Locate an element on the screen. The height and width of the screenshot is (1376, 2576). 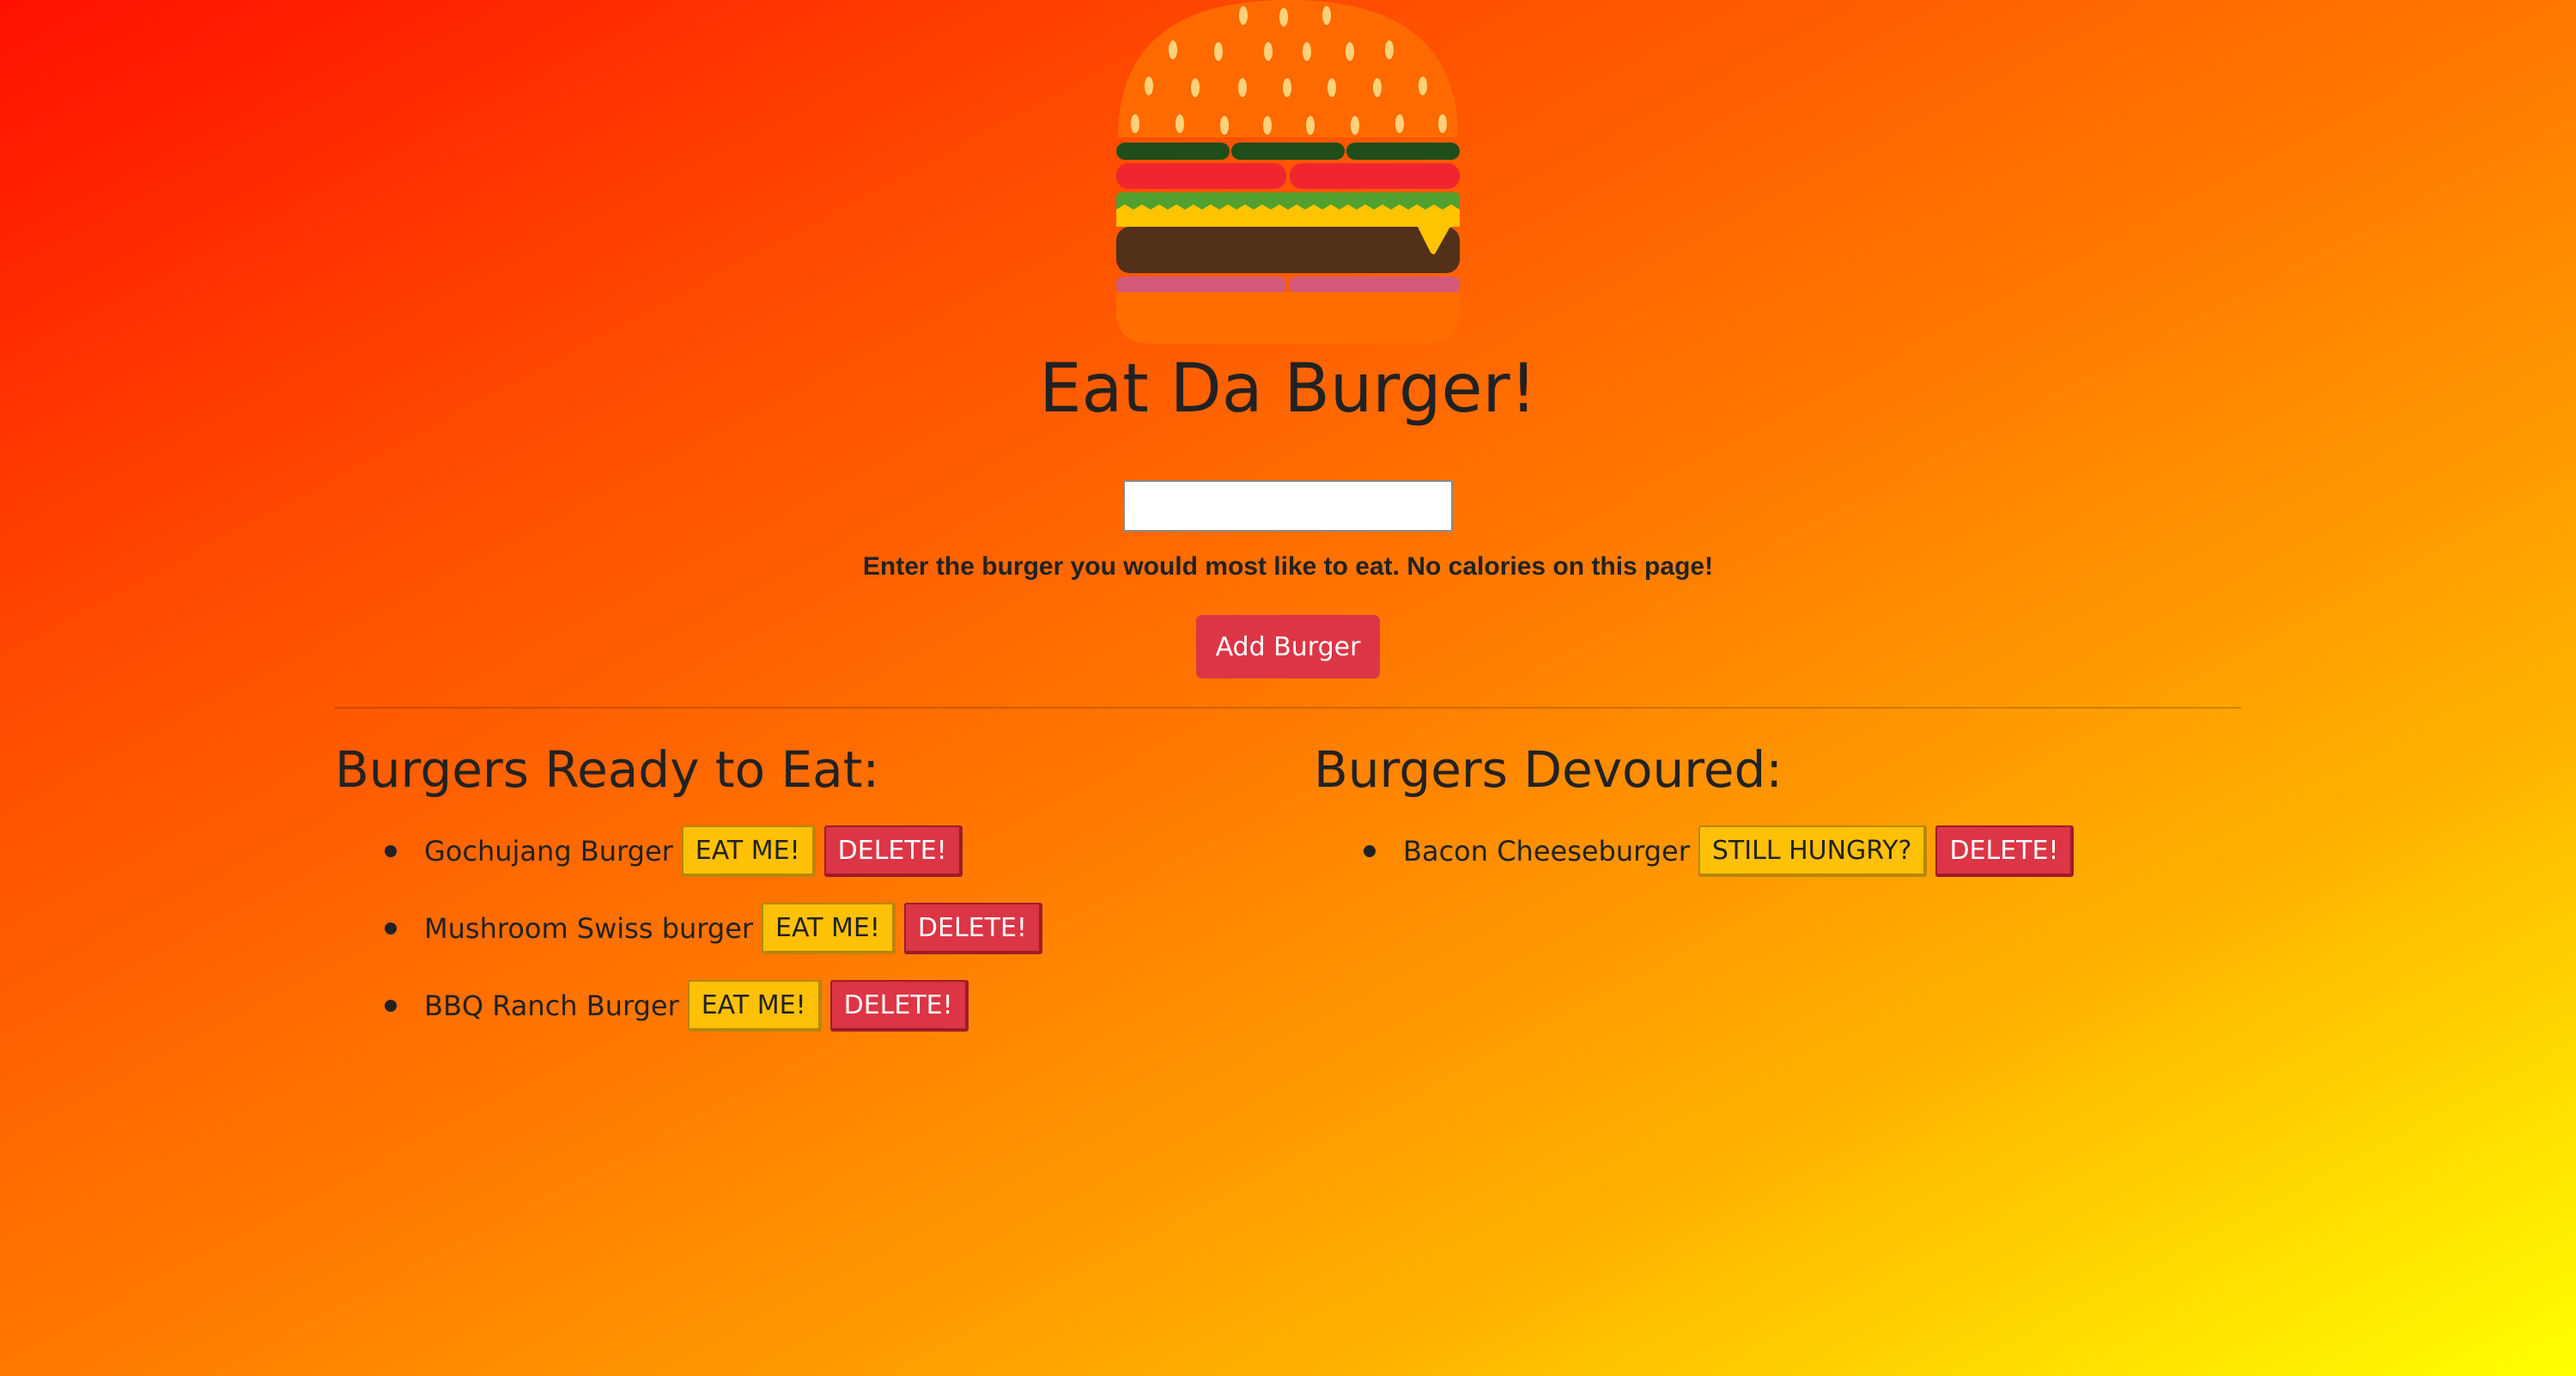
list-item: BBQ Ranch Burger EAT ME! DELETE! is located at coordinates (693, 1005).